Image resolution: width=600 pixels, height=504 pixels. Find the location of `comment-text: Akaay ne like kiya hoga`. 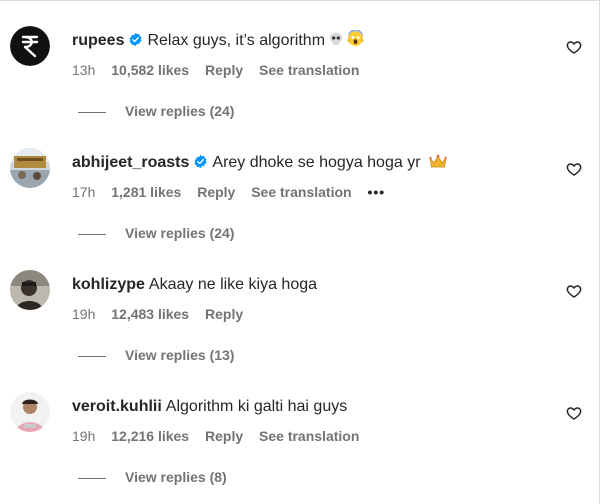

comment-text: Akaay ne like kiya hoga is located at coordinates (233, 284).